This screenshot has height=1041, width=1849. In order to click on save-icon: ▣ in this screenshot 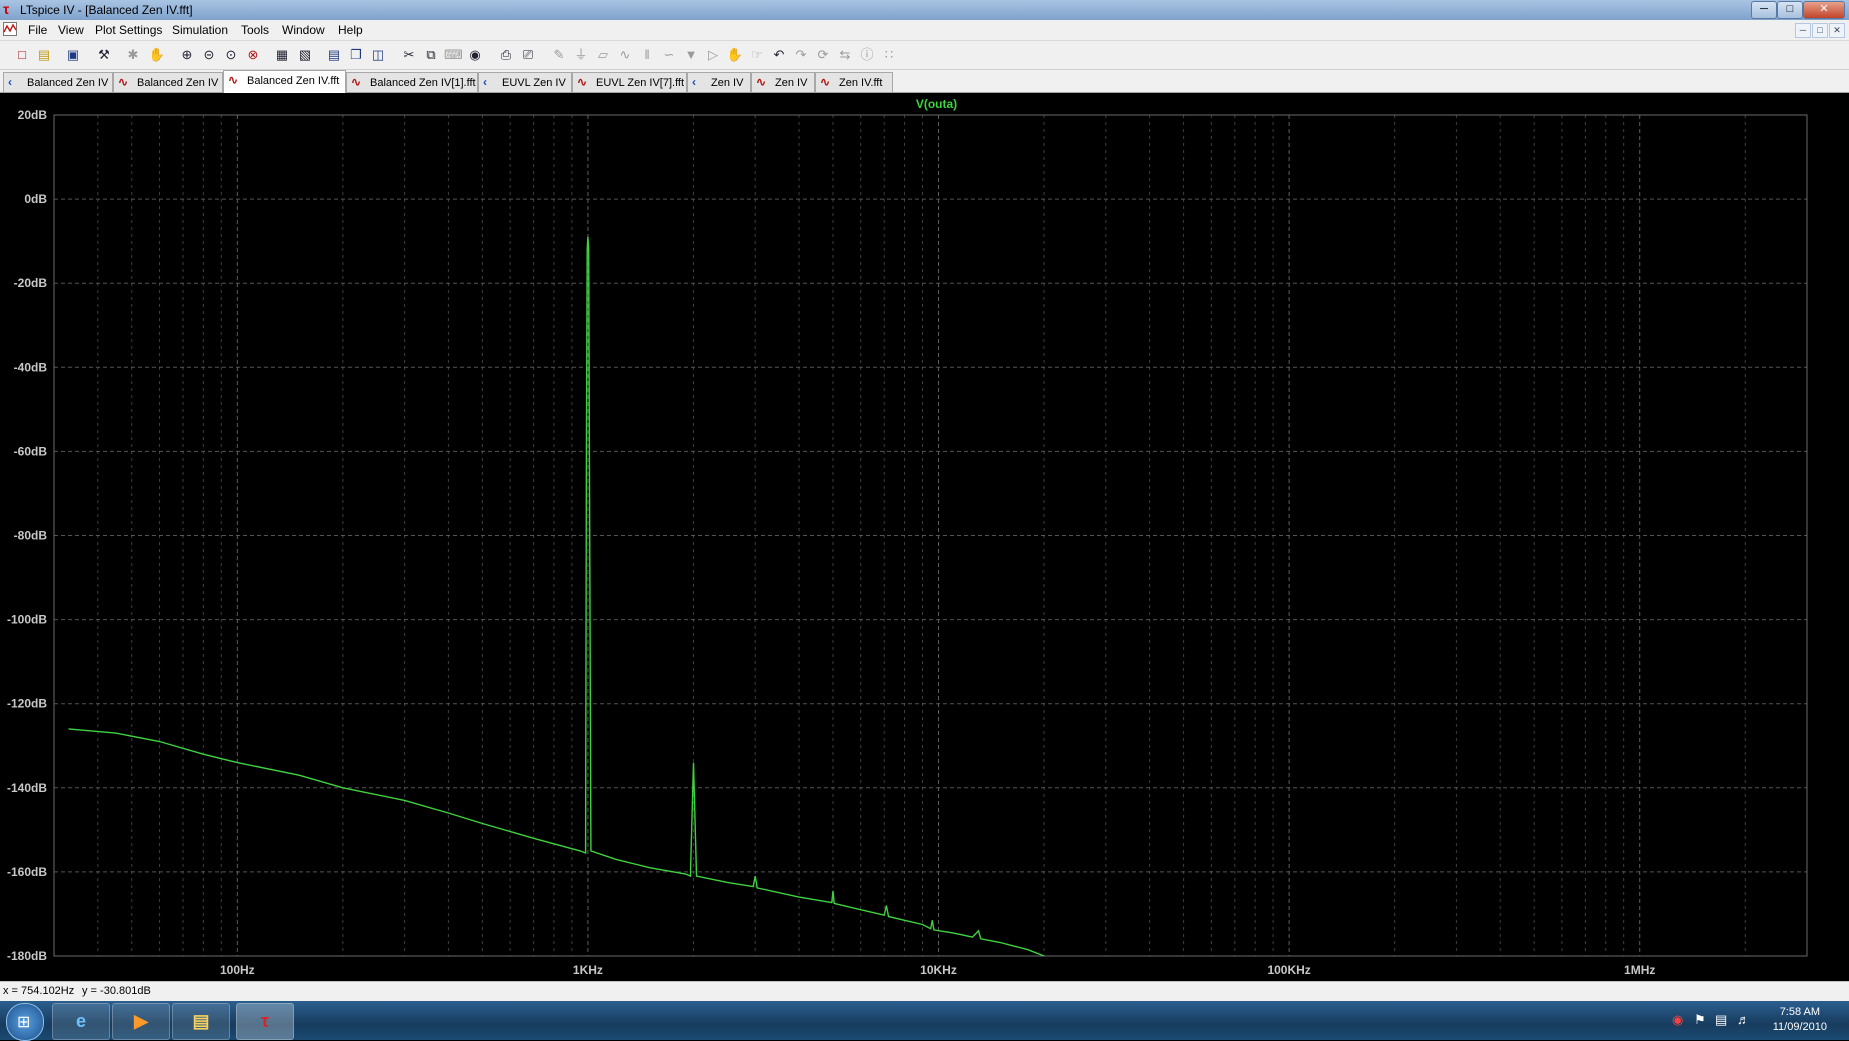, I will do `click(73, 55)`.